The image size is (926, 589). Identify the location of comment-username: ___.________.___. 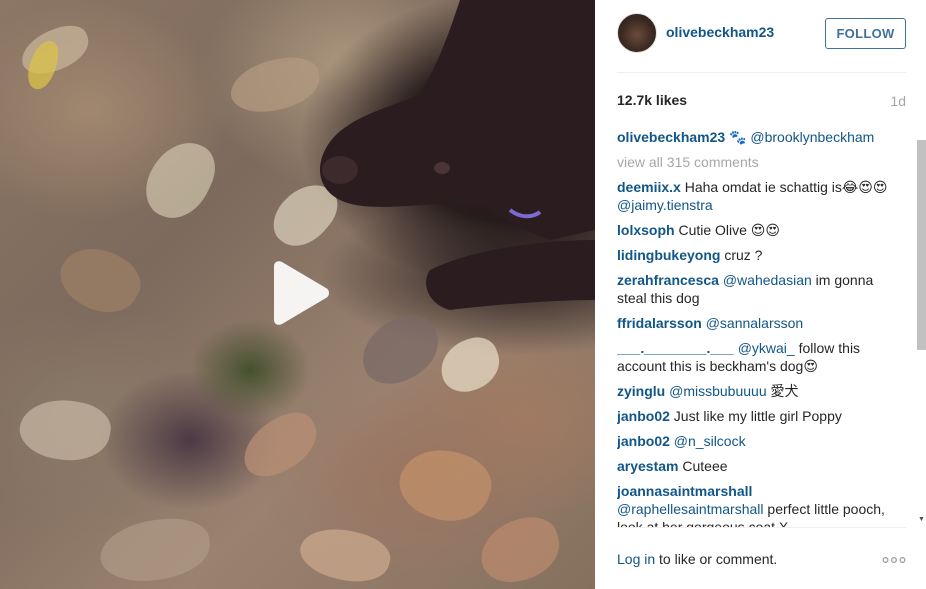
(675, 348).